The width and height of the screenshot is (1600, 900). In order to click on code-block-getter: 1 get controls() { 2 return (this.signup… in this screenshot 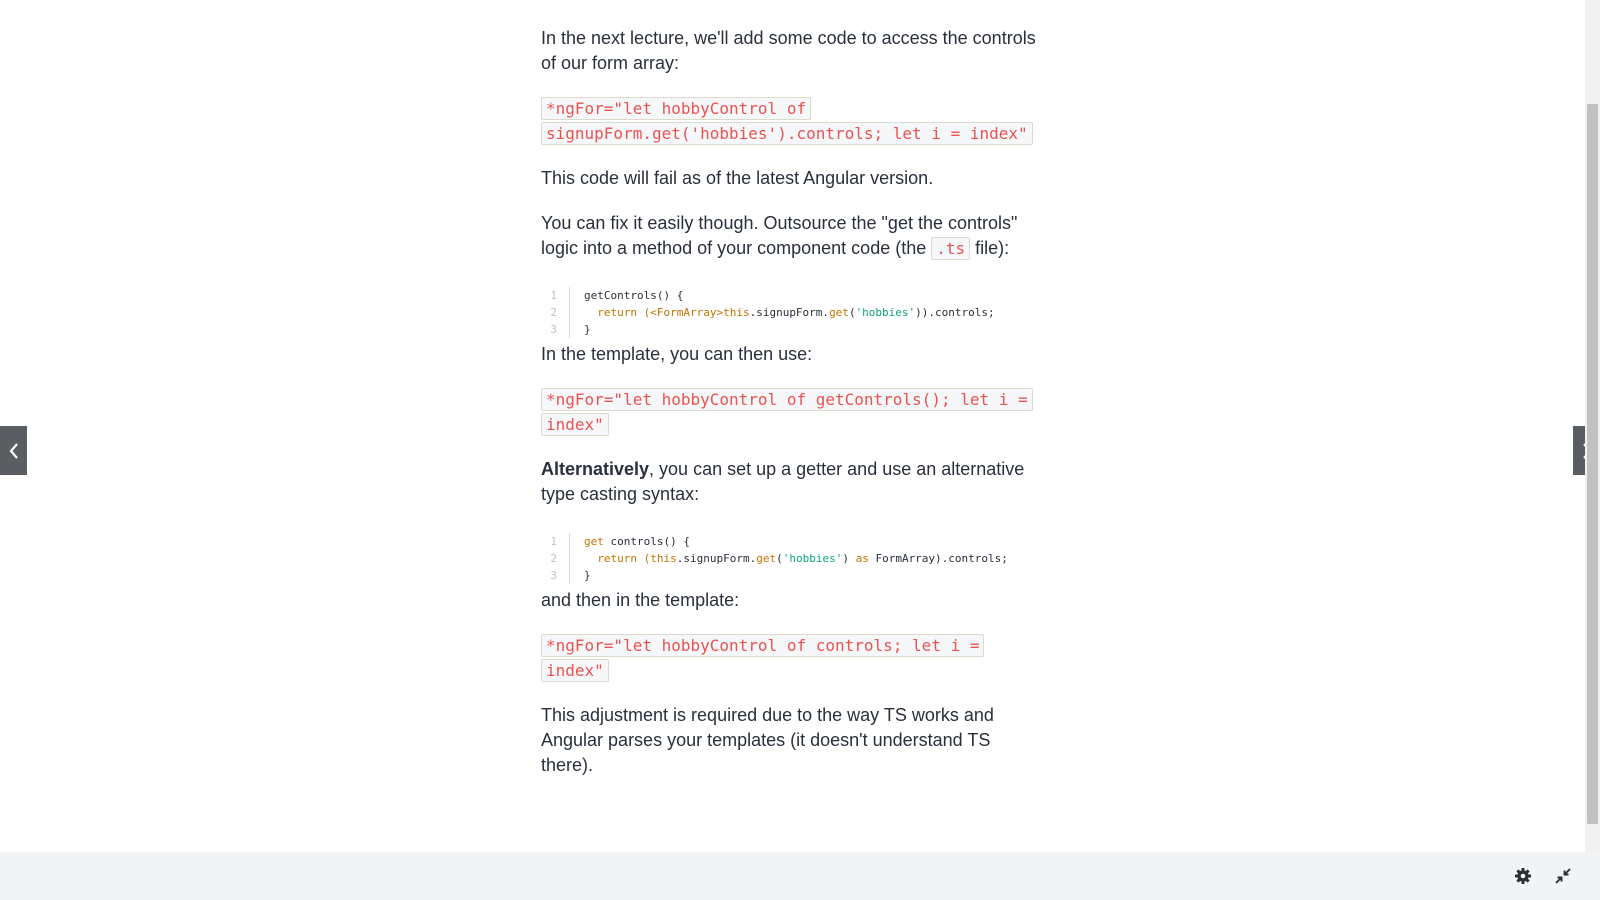, I will do `click(791, 555)`.